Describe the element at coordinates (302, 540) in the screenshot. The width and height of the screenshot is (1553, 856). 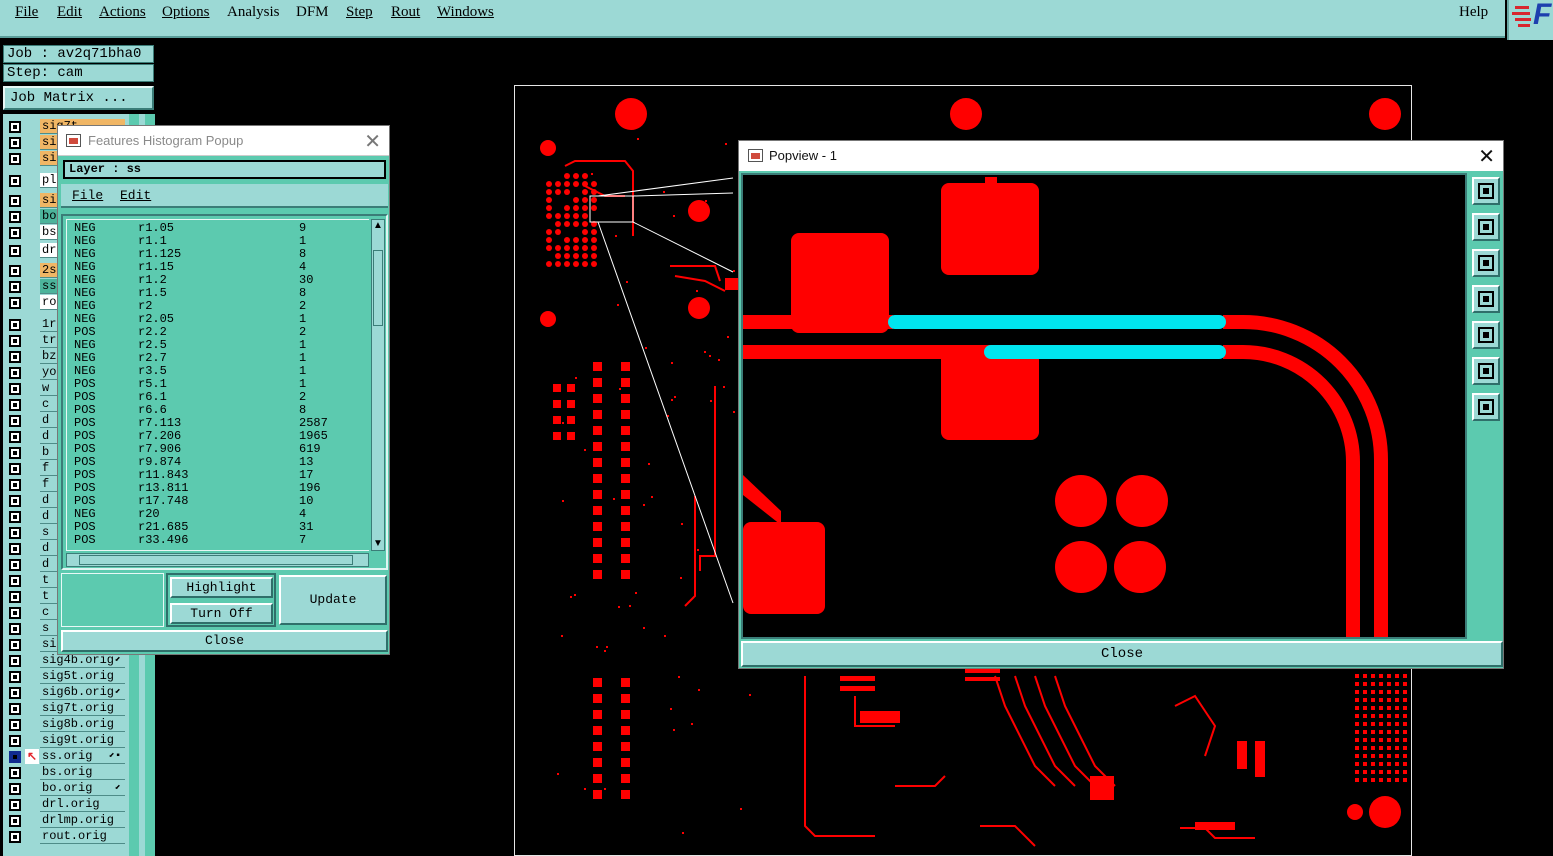
I see `count-cell: 7` at that location.